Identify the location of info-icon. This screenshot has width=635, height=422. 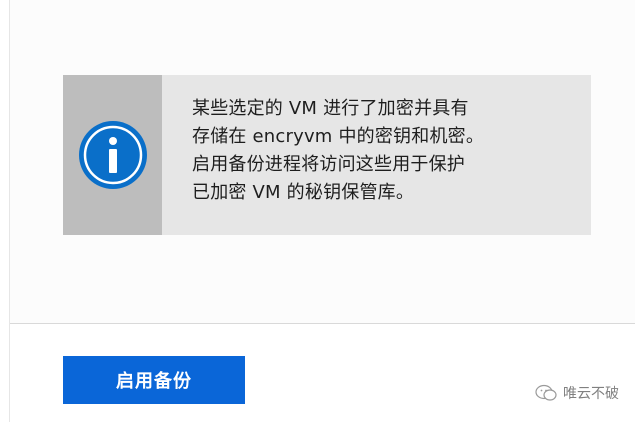
(112, 155).